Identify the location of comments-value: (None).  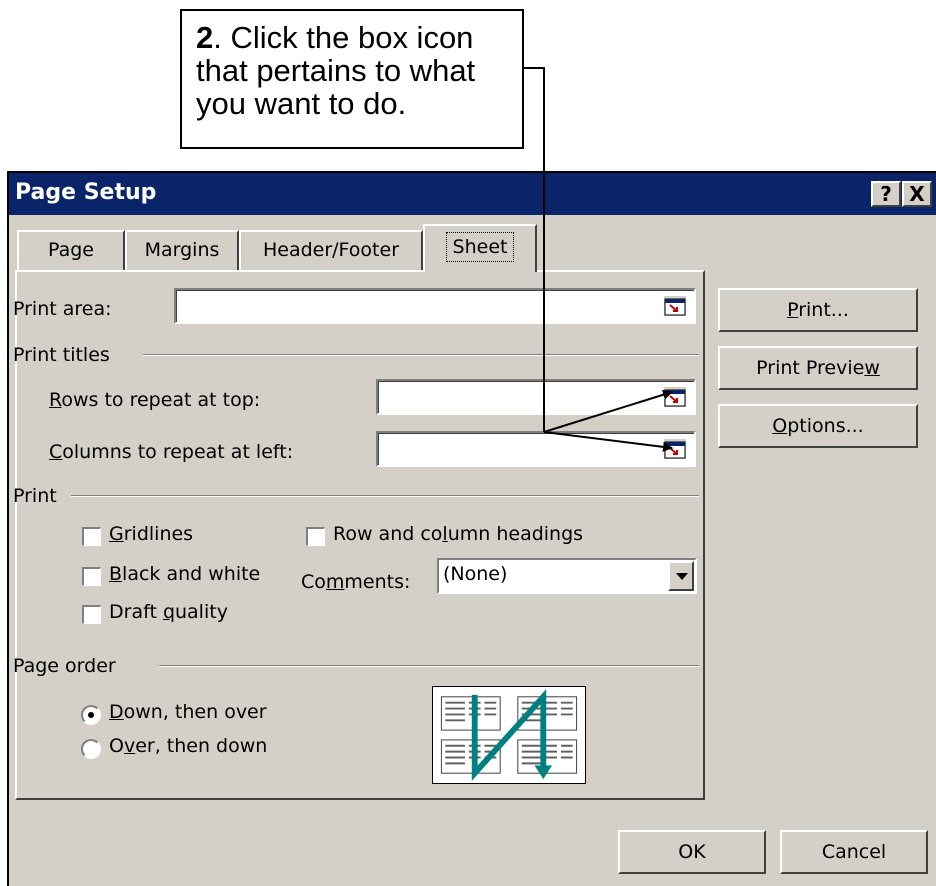
(475, 574).